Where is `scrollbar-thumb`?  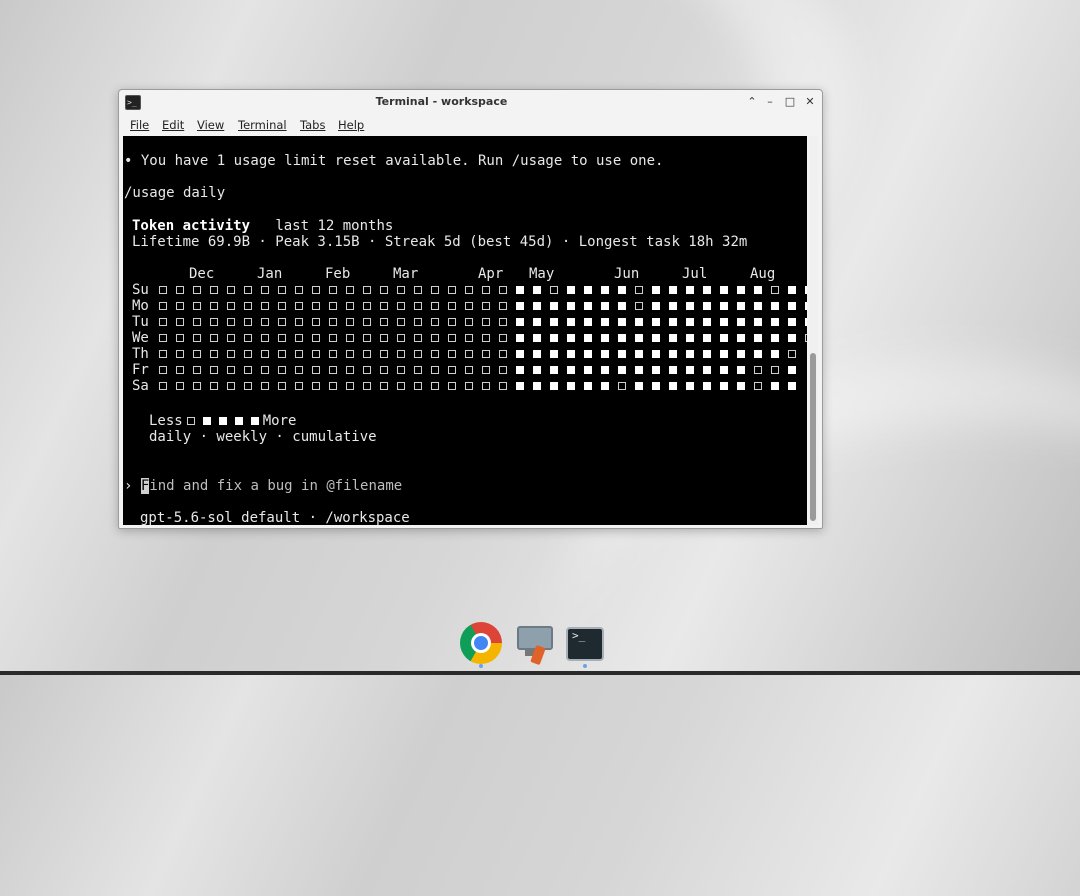
scrollbar-thumb is located at coordinates (813, 437).